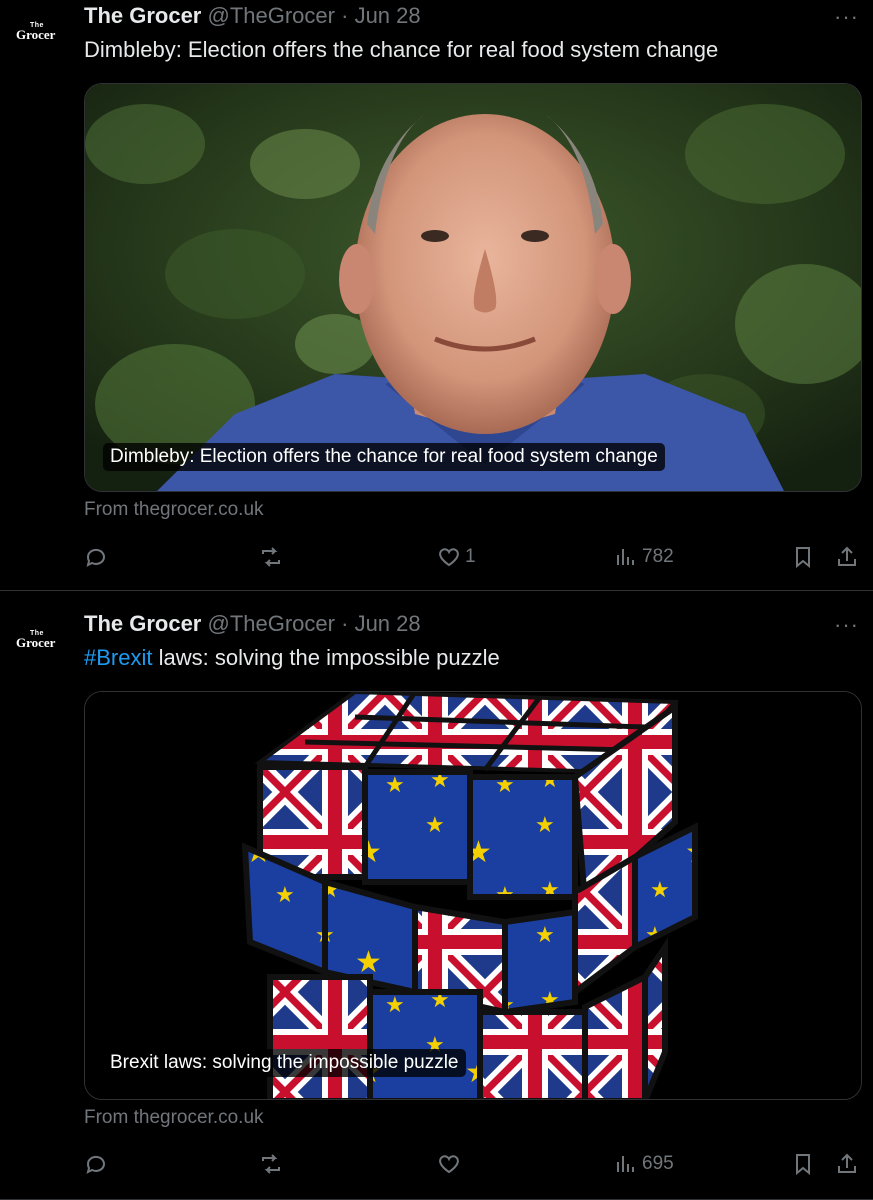 This screenshot has width=873, height=1200. Describe the element at coordinates (658, 1163) in the screenshot. I see `view-count: 695` at that location.